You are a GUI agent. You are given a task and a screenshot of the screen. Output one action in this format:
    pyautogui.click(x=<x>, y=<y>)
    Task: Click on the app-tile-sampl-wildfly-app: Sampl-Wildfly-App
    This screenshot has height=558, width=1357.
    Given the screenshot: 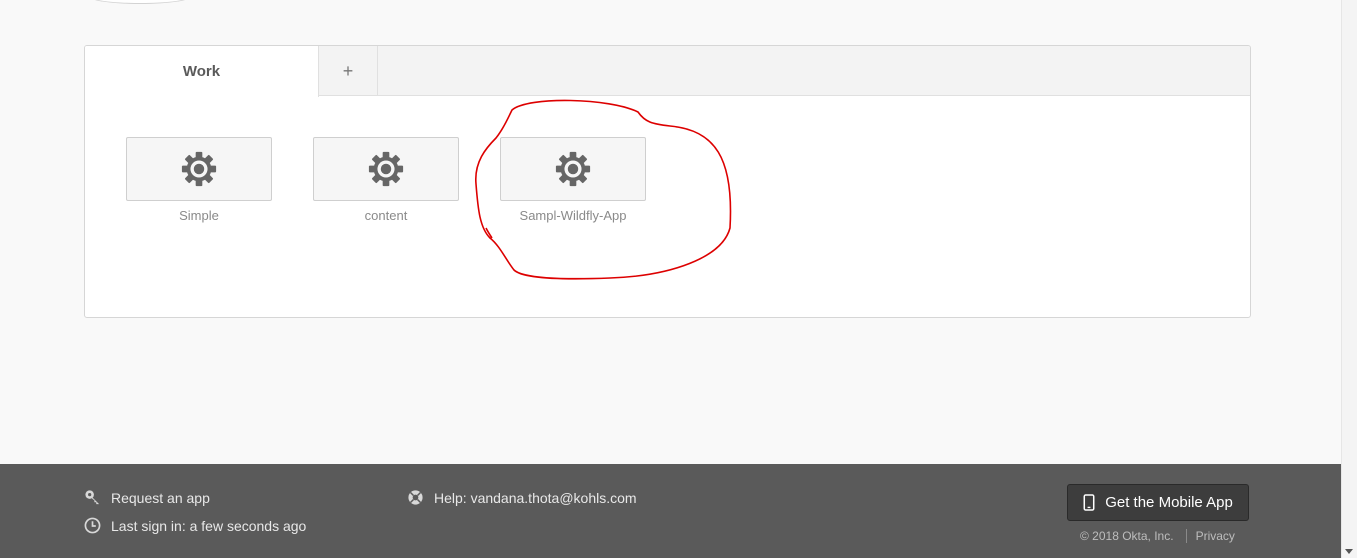 What is the action you would take?
    pyautogui.click(x=573, y=180)
    